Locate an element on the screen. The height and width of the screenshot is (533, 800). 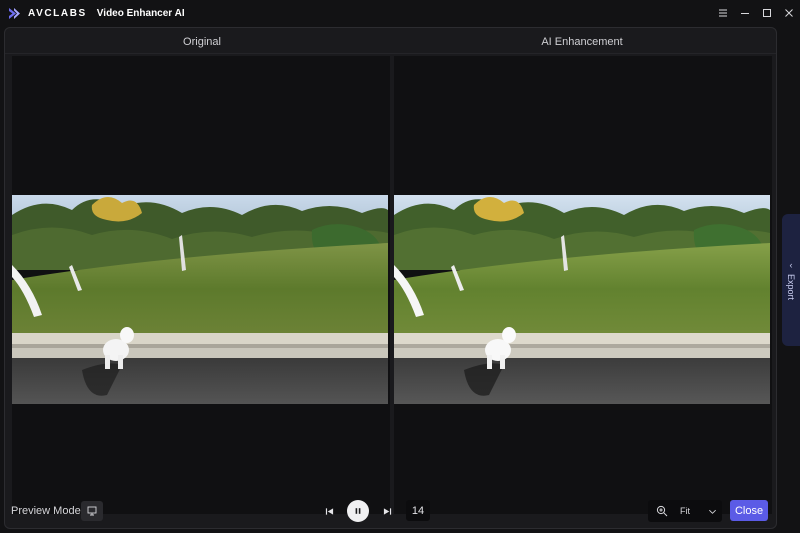
export-label: Export is located at coordinates (791, 286).